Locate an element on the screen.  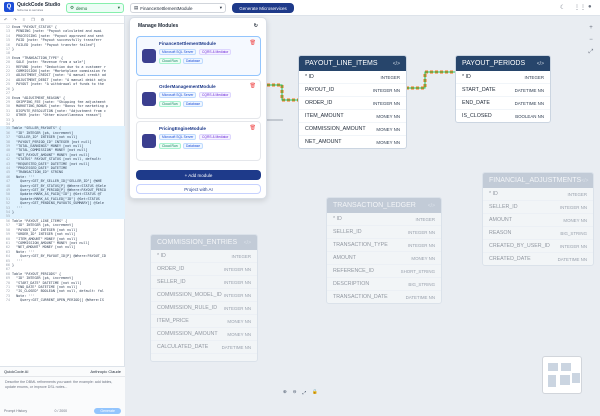
zoom-out-icon: − is located at coordinates (591, 40).